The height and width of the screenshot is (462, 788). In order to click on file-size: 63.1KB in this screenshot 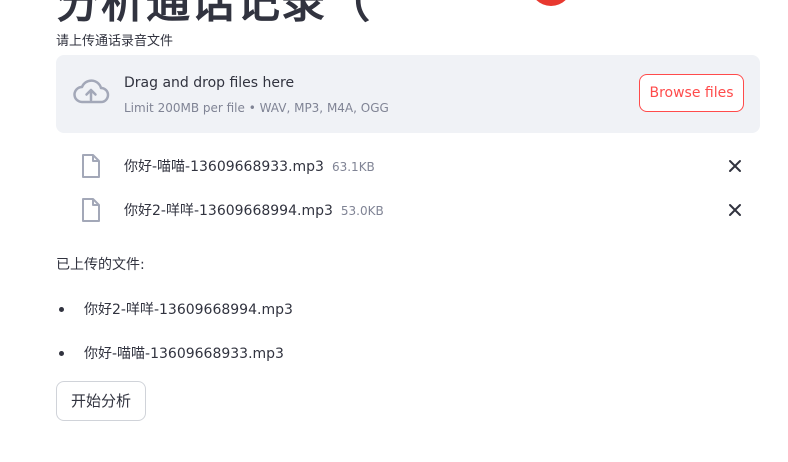, I will do `click(353, 167)`.